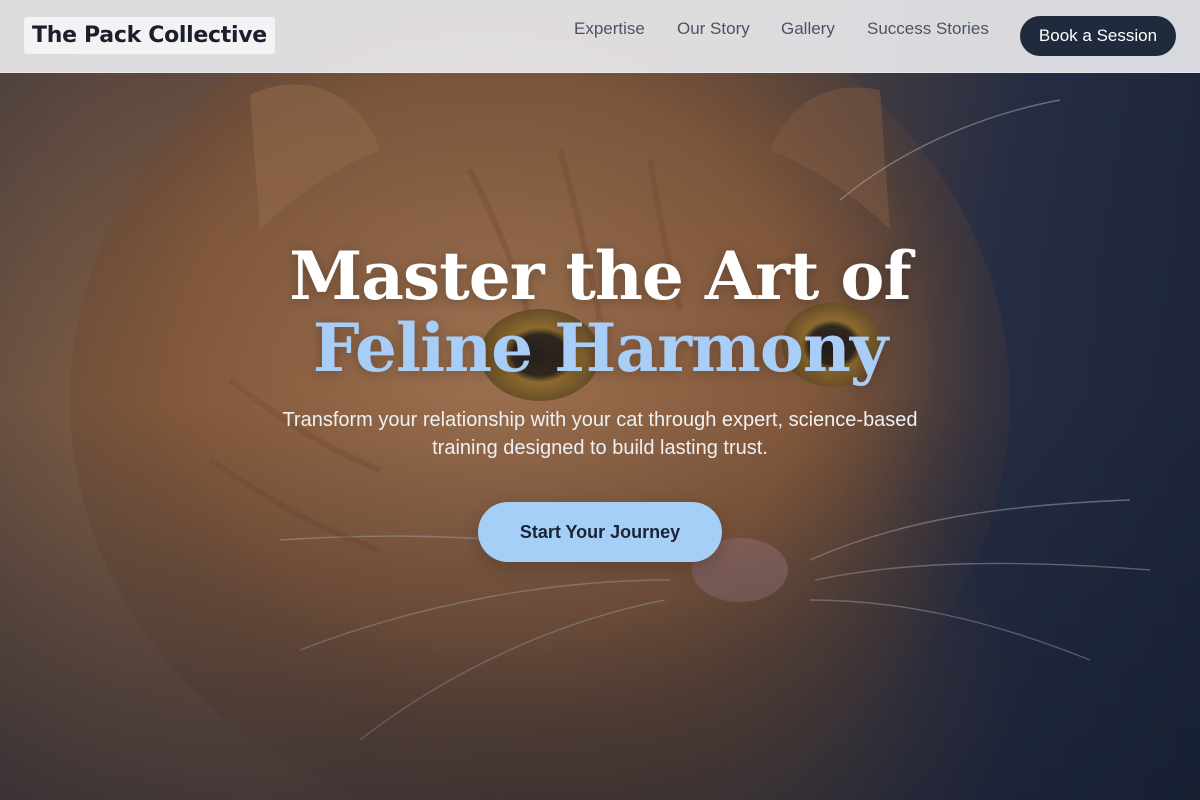  I want to click on start-journey-button: Start Your Journey, so click(600, 532).